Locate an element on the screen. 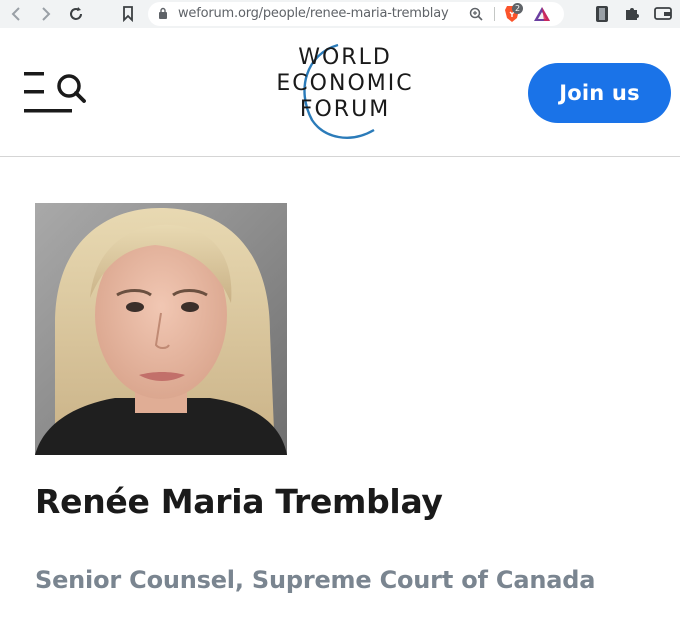 This screenshot has height=627, width=680. extension-icon is located at coordinates (602, 16).